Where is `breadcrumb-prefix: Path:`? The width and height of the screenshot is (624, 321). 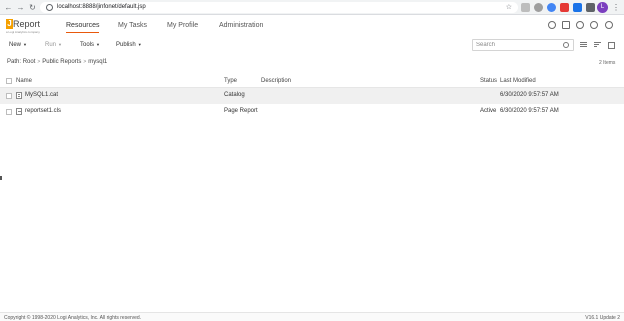
breadcrumb-prefix: Path: is located at coordinates (14, 62).